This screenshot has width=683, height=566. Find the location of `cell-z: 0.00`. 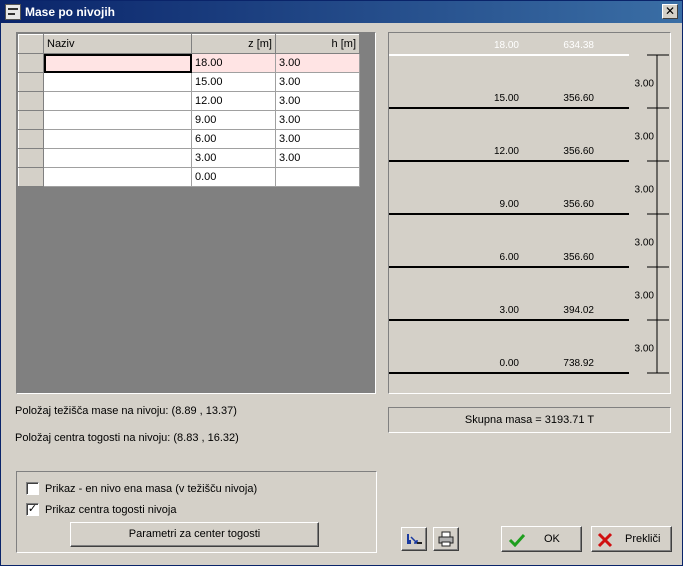

cell-z: 0.00 is located at coordinates (233, 177).